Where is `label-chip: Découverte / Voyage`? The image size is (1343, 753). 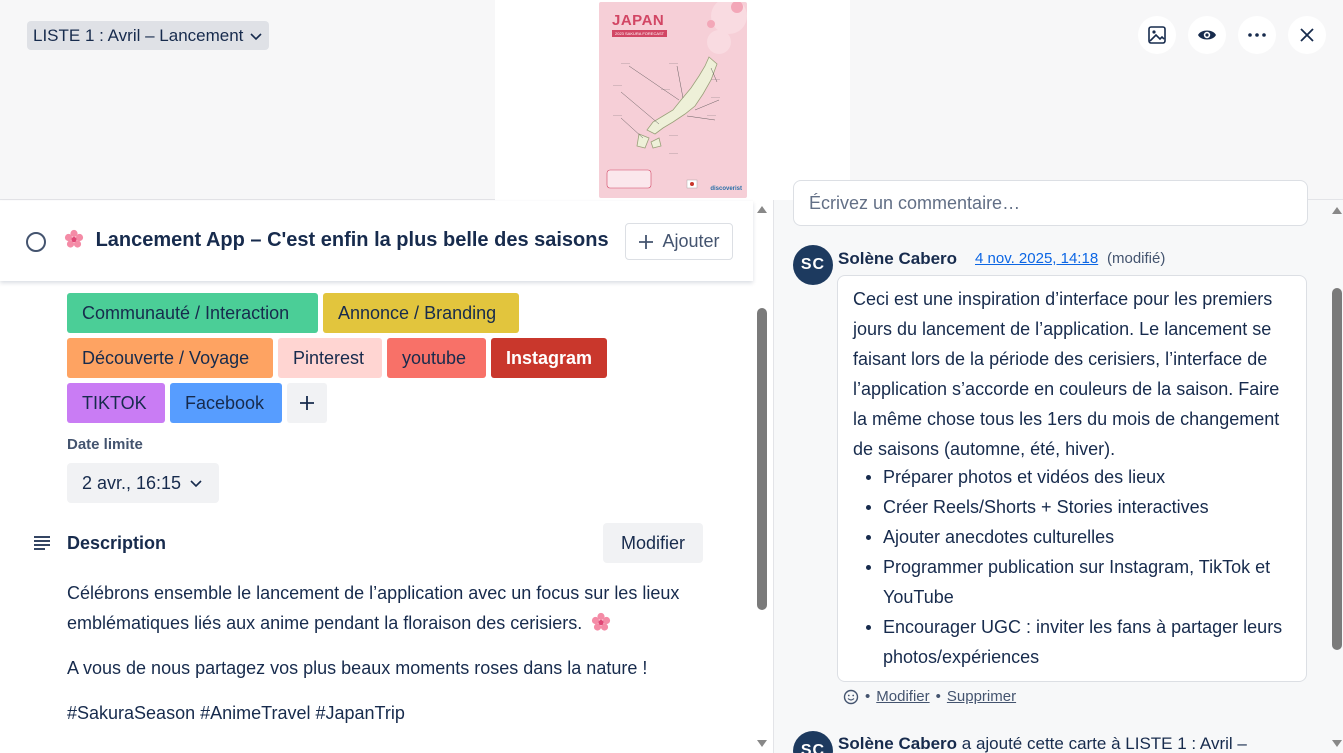
label-chip: Découverte / Voyage is located at coordinates (170, 358).